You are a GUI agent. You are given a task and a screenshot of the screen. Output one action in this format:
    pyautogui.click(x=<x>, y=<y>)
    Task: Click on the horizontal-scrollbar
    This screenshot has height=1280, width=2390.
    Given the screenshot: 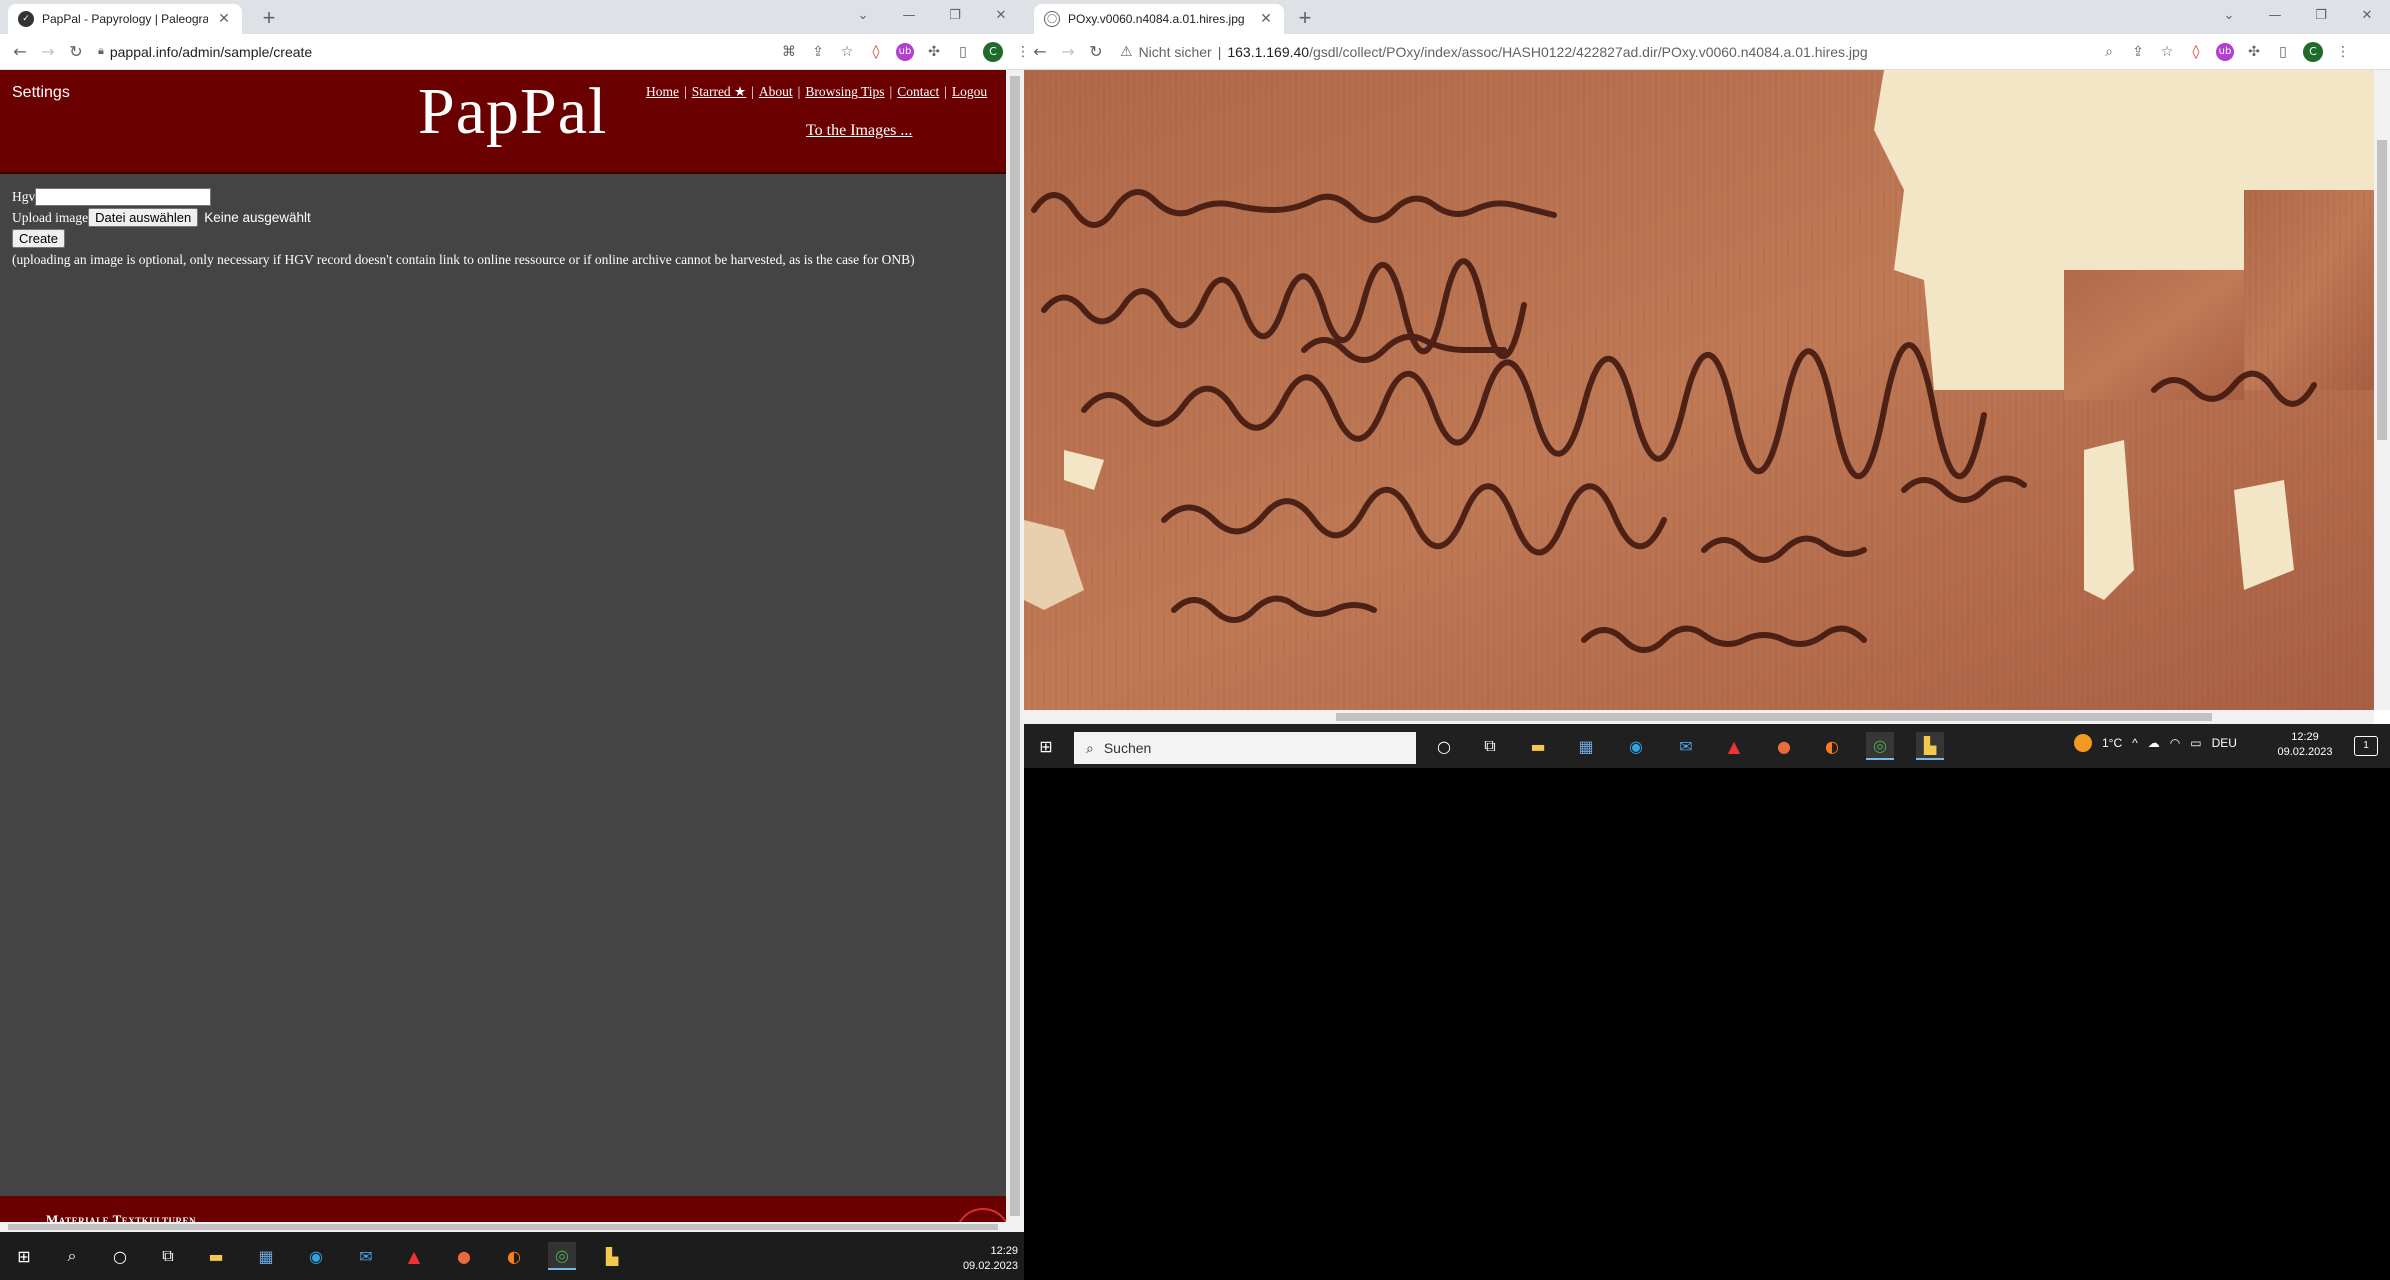 What is the action you would take?
    pyautogui.click(x=503, y=1227)
    